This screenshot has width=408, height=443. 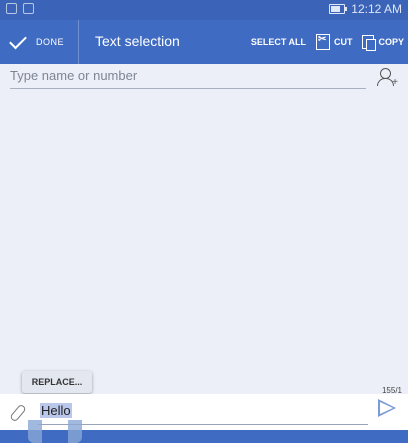 What do you see at coordinates (74, 75) in the screenshot?
I see `recipient-placeholder: Type name or number` at bounding box center [74, 75].